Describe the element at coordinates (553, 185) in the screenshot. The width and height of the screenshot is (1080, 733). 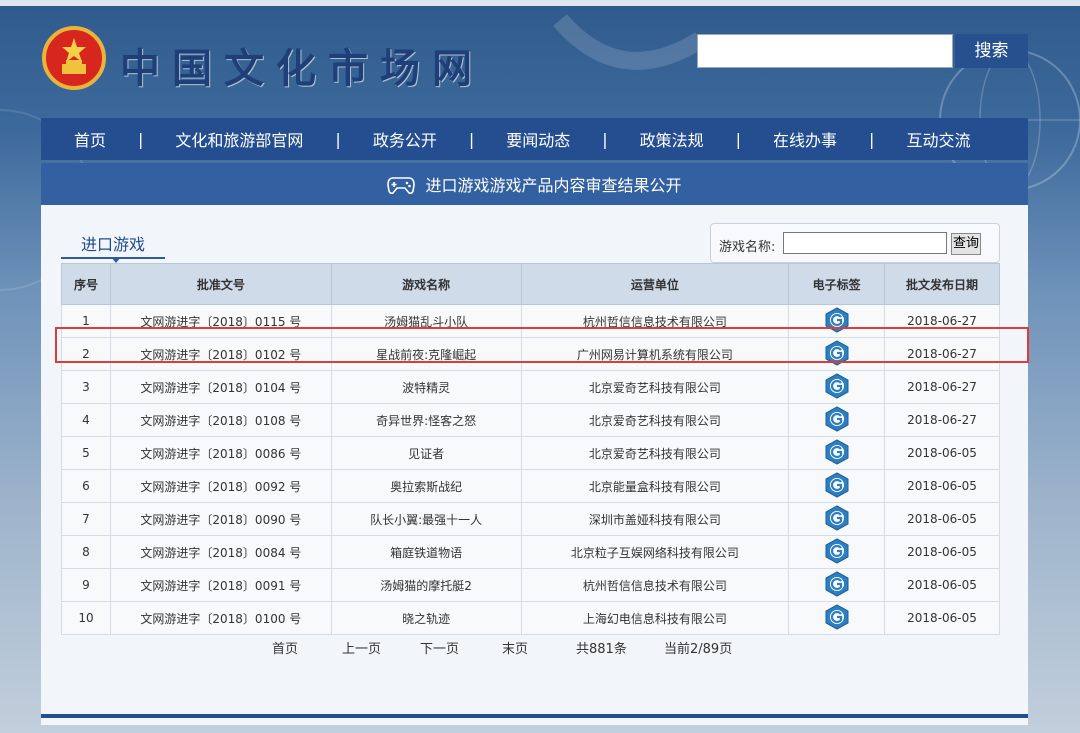
I see `page-title: 进口游戏游戏产品内容审查结果公开` at that location.